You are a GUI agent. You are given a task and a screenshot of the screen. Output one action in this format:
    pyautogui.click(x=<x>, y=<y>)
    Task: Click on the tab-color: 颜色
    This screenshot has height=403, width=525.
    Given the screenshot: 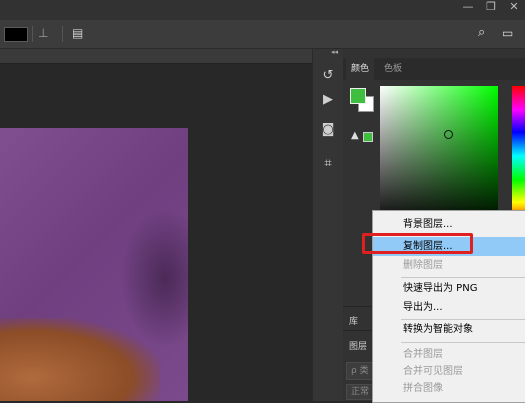 What is the action you would take?
    pyautogui.click(x=360, y=69)
    